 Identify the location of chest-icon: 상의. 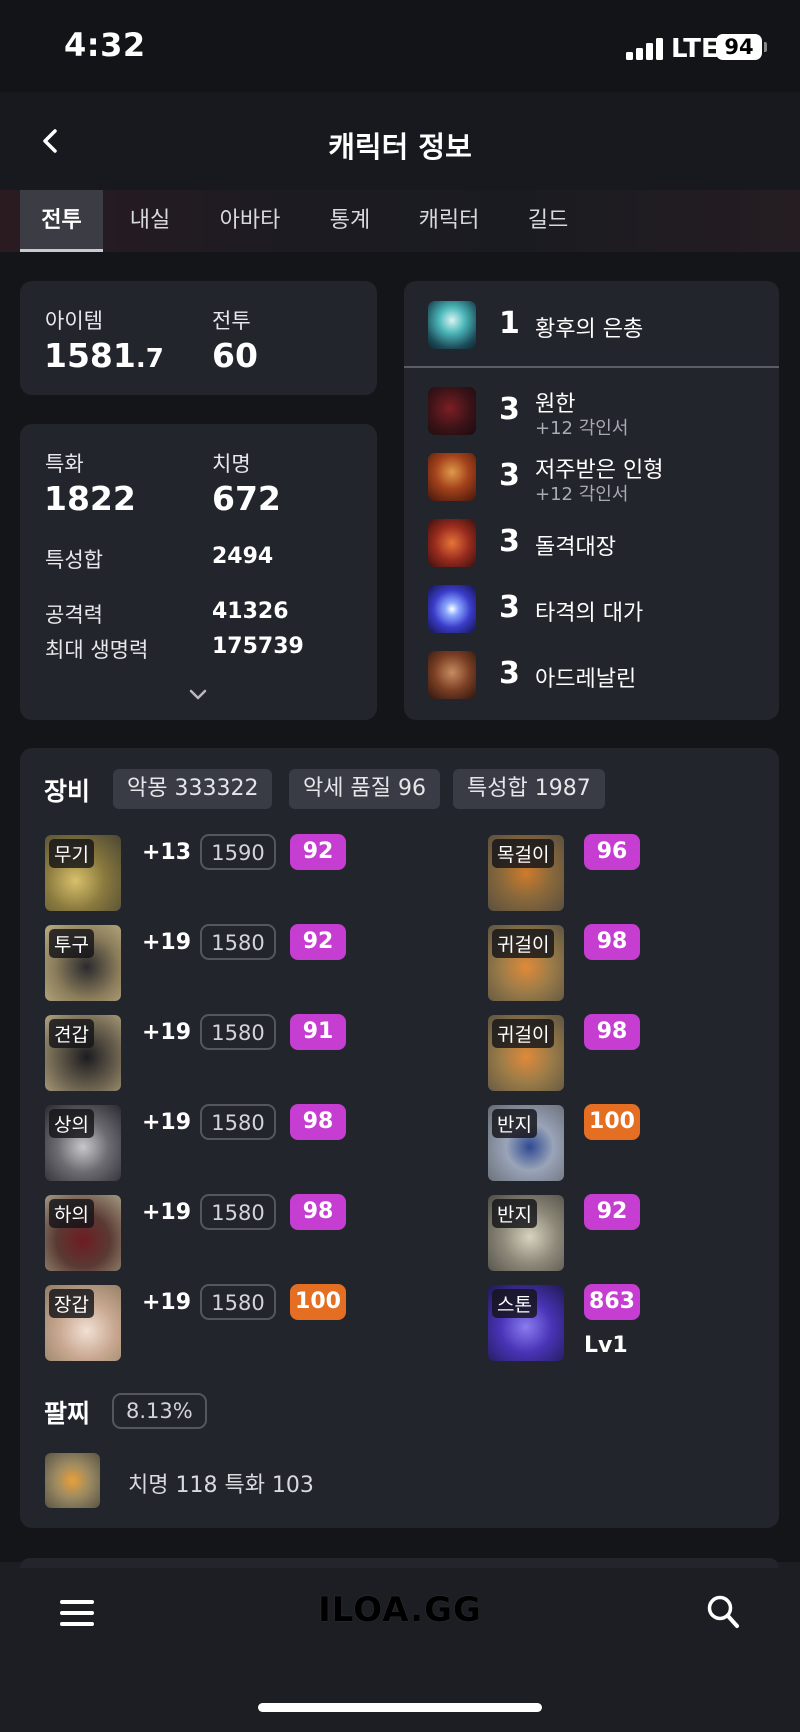
(83, 1143).